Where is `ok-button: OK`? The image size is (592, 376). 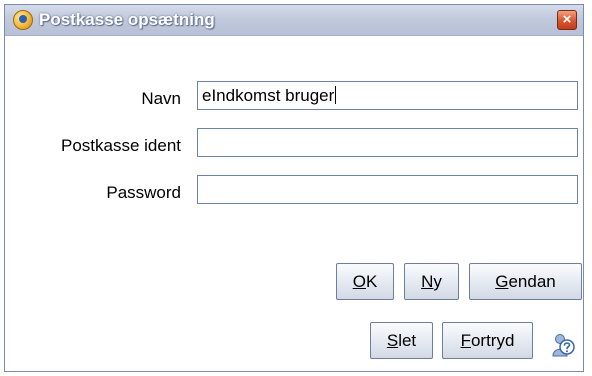 ok-button: OK is located at coordinates (365, 281).